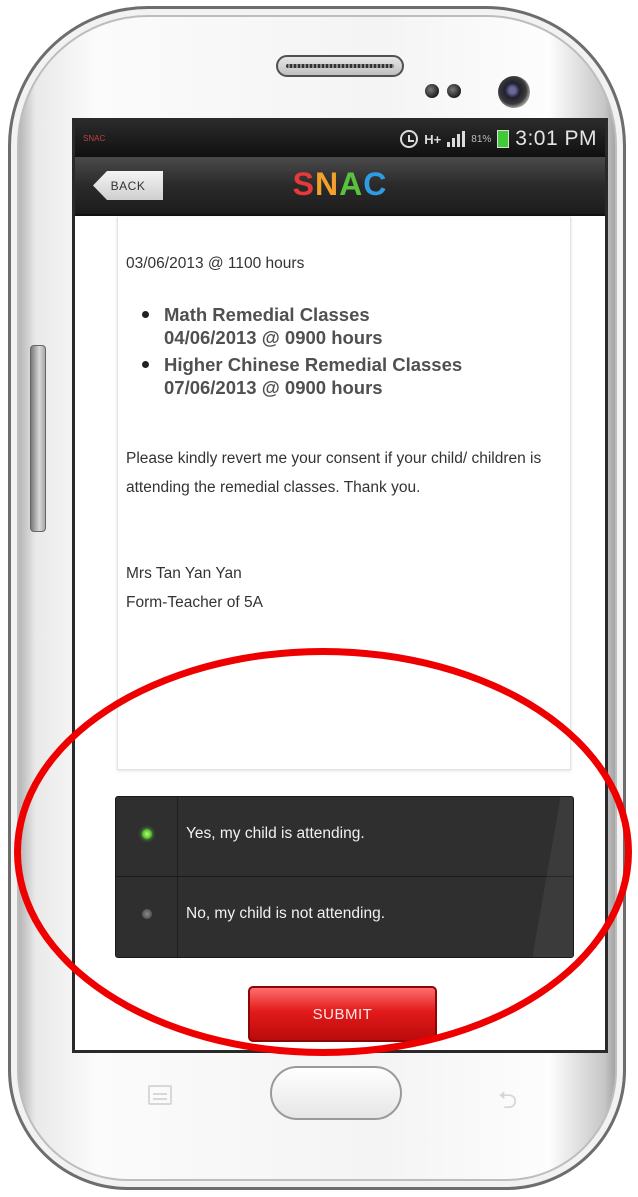 Image resolution: width=638 pixels, height=1197 pixels. I want to click on back-key-icon: ⮌, so click(507, 1103).